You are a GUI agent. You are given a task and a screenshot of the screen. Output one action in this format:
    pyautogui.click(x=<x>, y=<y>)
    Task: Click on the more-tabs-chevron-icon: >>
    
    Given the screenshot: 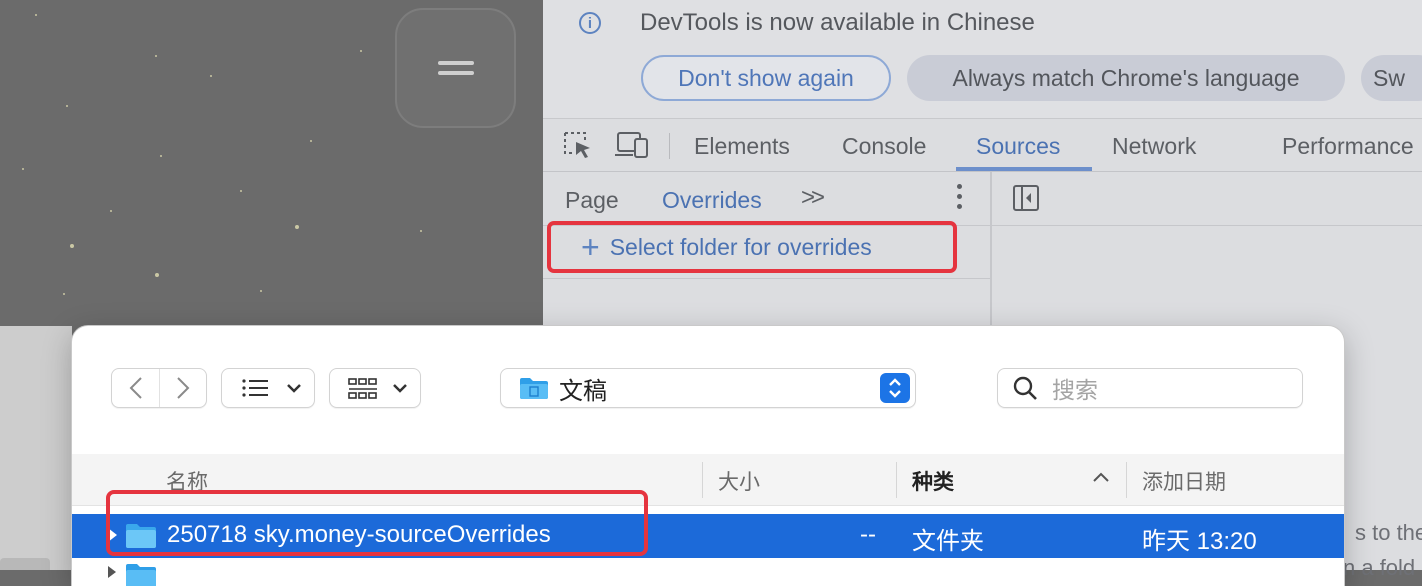 What is the action you would take?
    pyautogui.click(x=813, y=198)
    